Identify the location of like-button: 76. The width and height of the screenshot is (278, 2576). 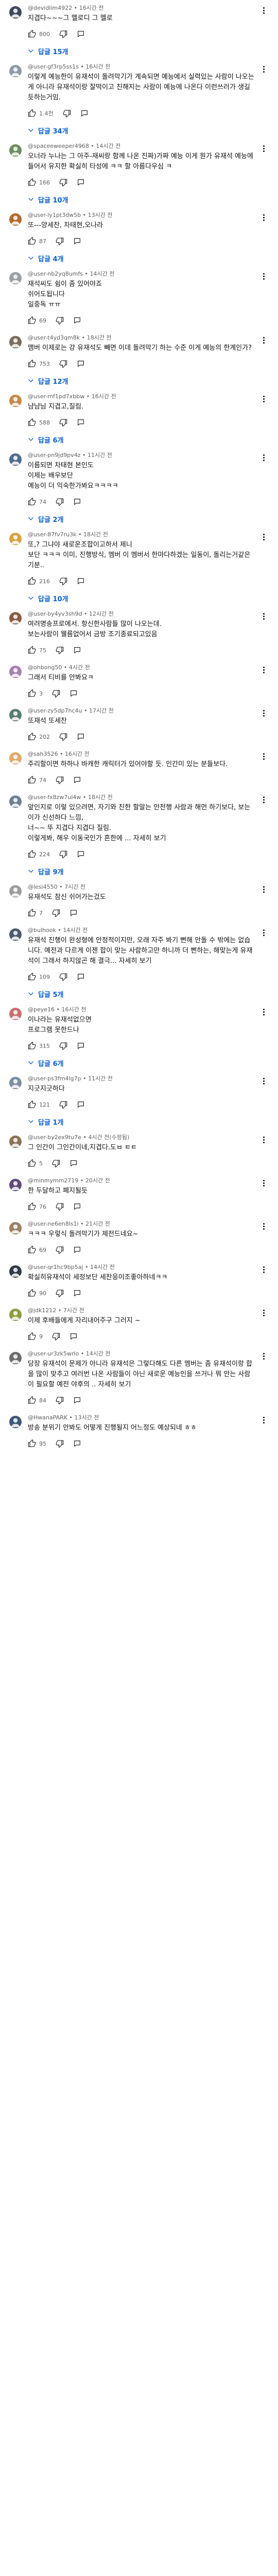
(37, 1206).